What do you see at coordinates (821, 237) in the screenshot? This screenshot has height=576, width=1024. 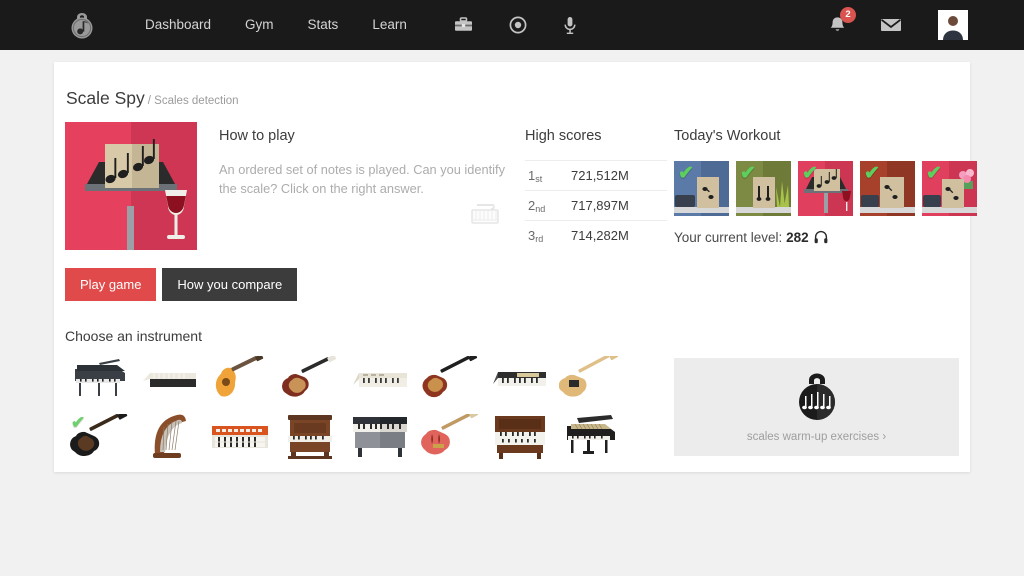 I see `headphones-icon` at bounding box center [821, 237].